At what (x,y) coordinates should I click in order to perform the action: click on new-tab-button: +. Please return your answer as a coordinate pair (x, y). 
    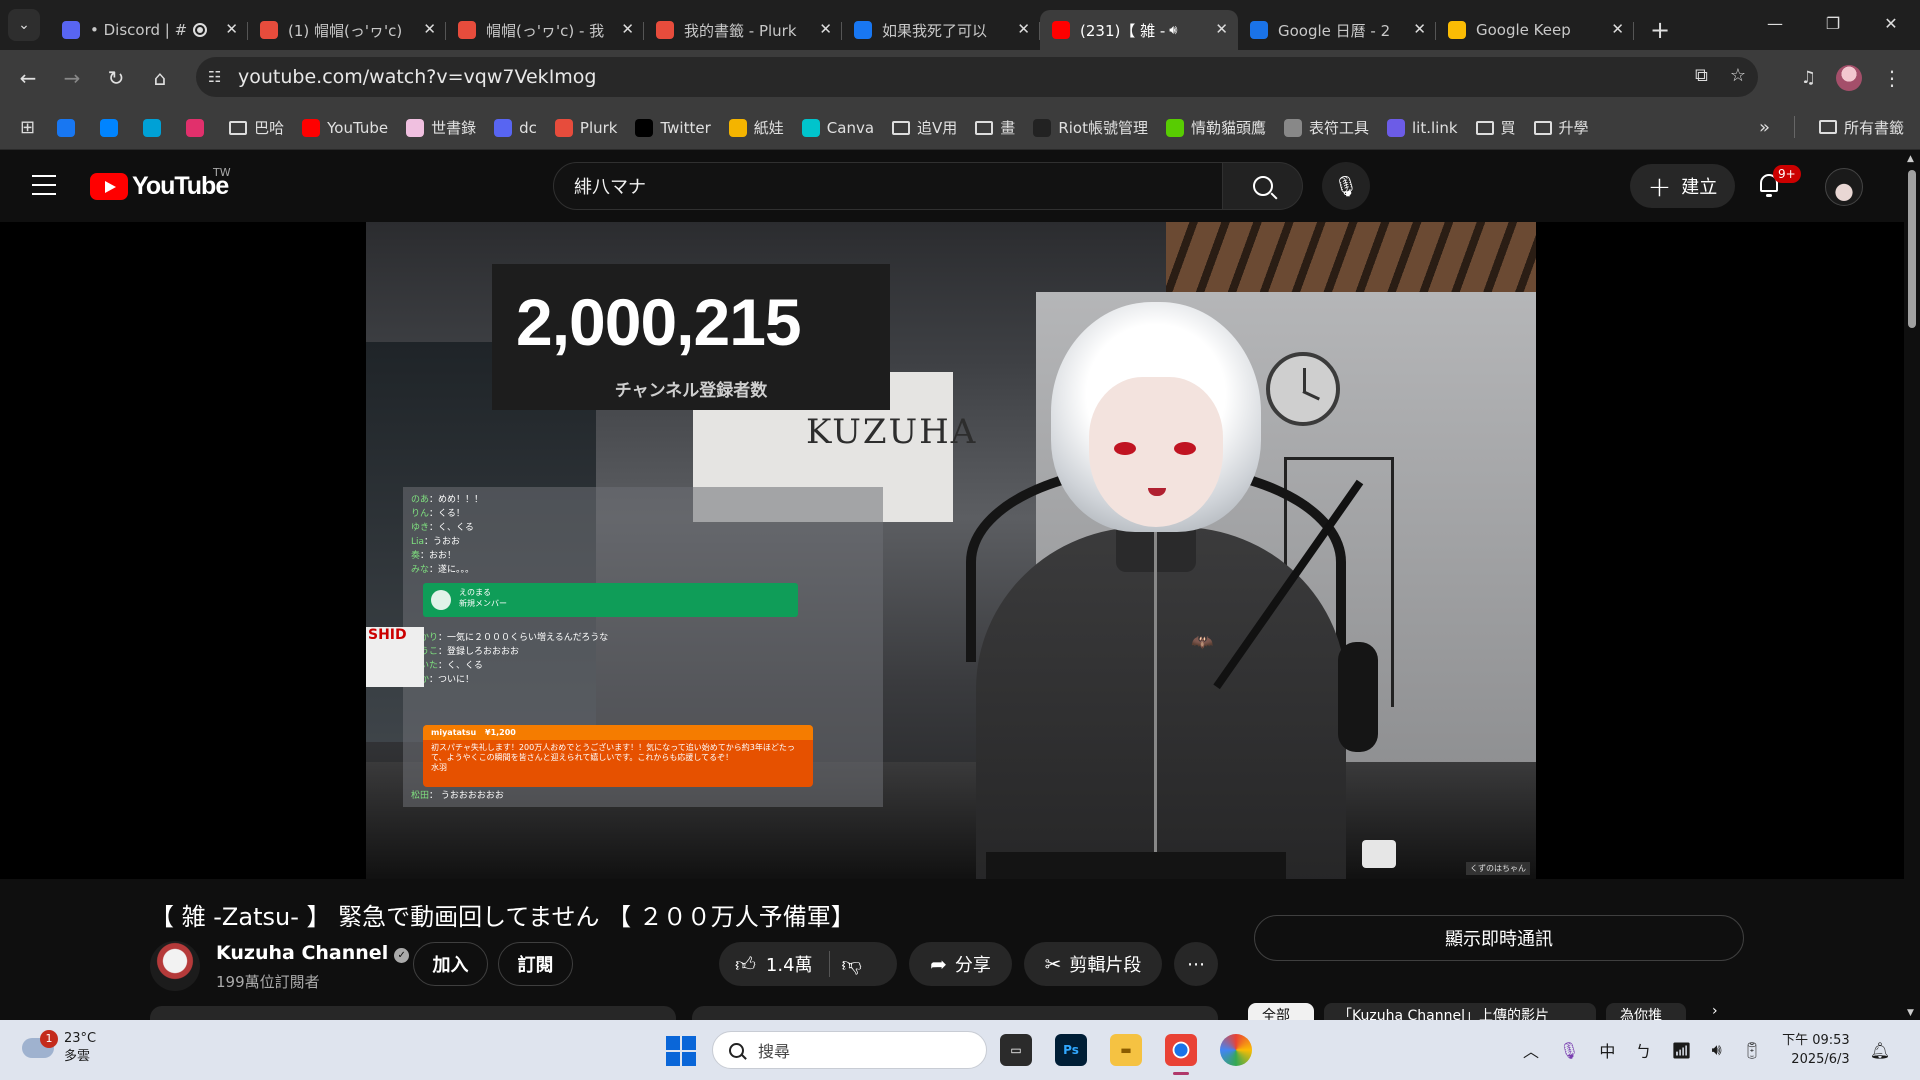
    Looking at the image, I should click on (1660, 30).